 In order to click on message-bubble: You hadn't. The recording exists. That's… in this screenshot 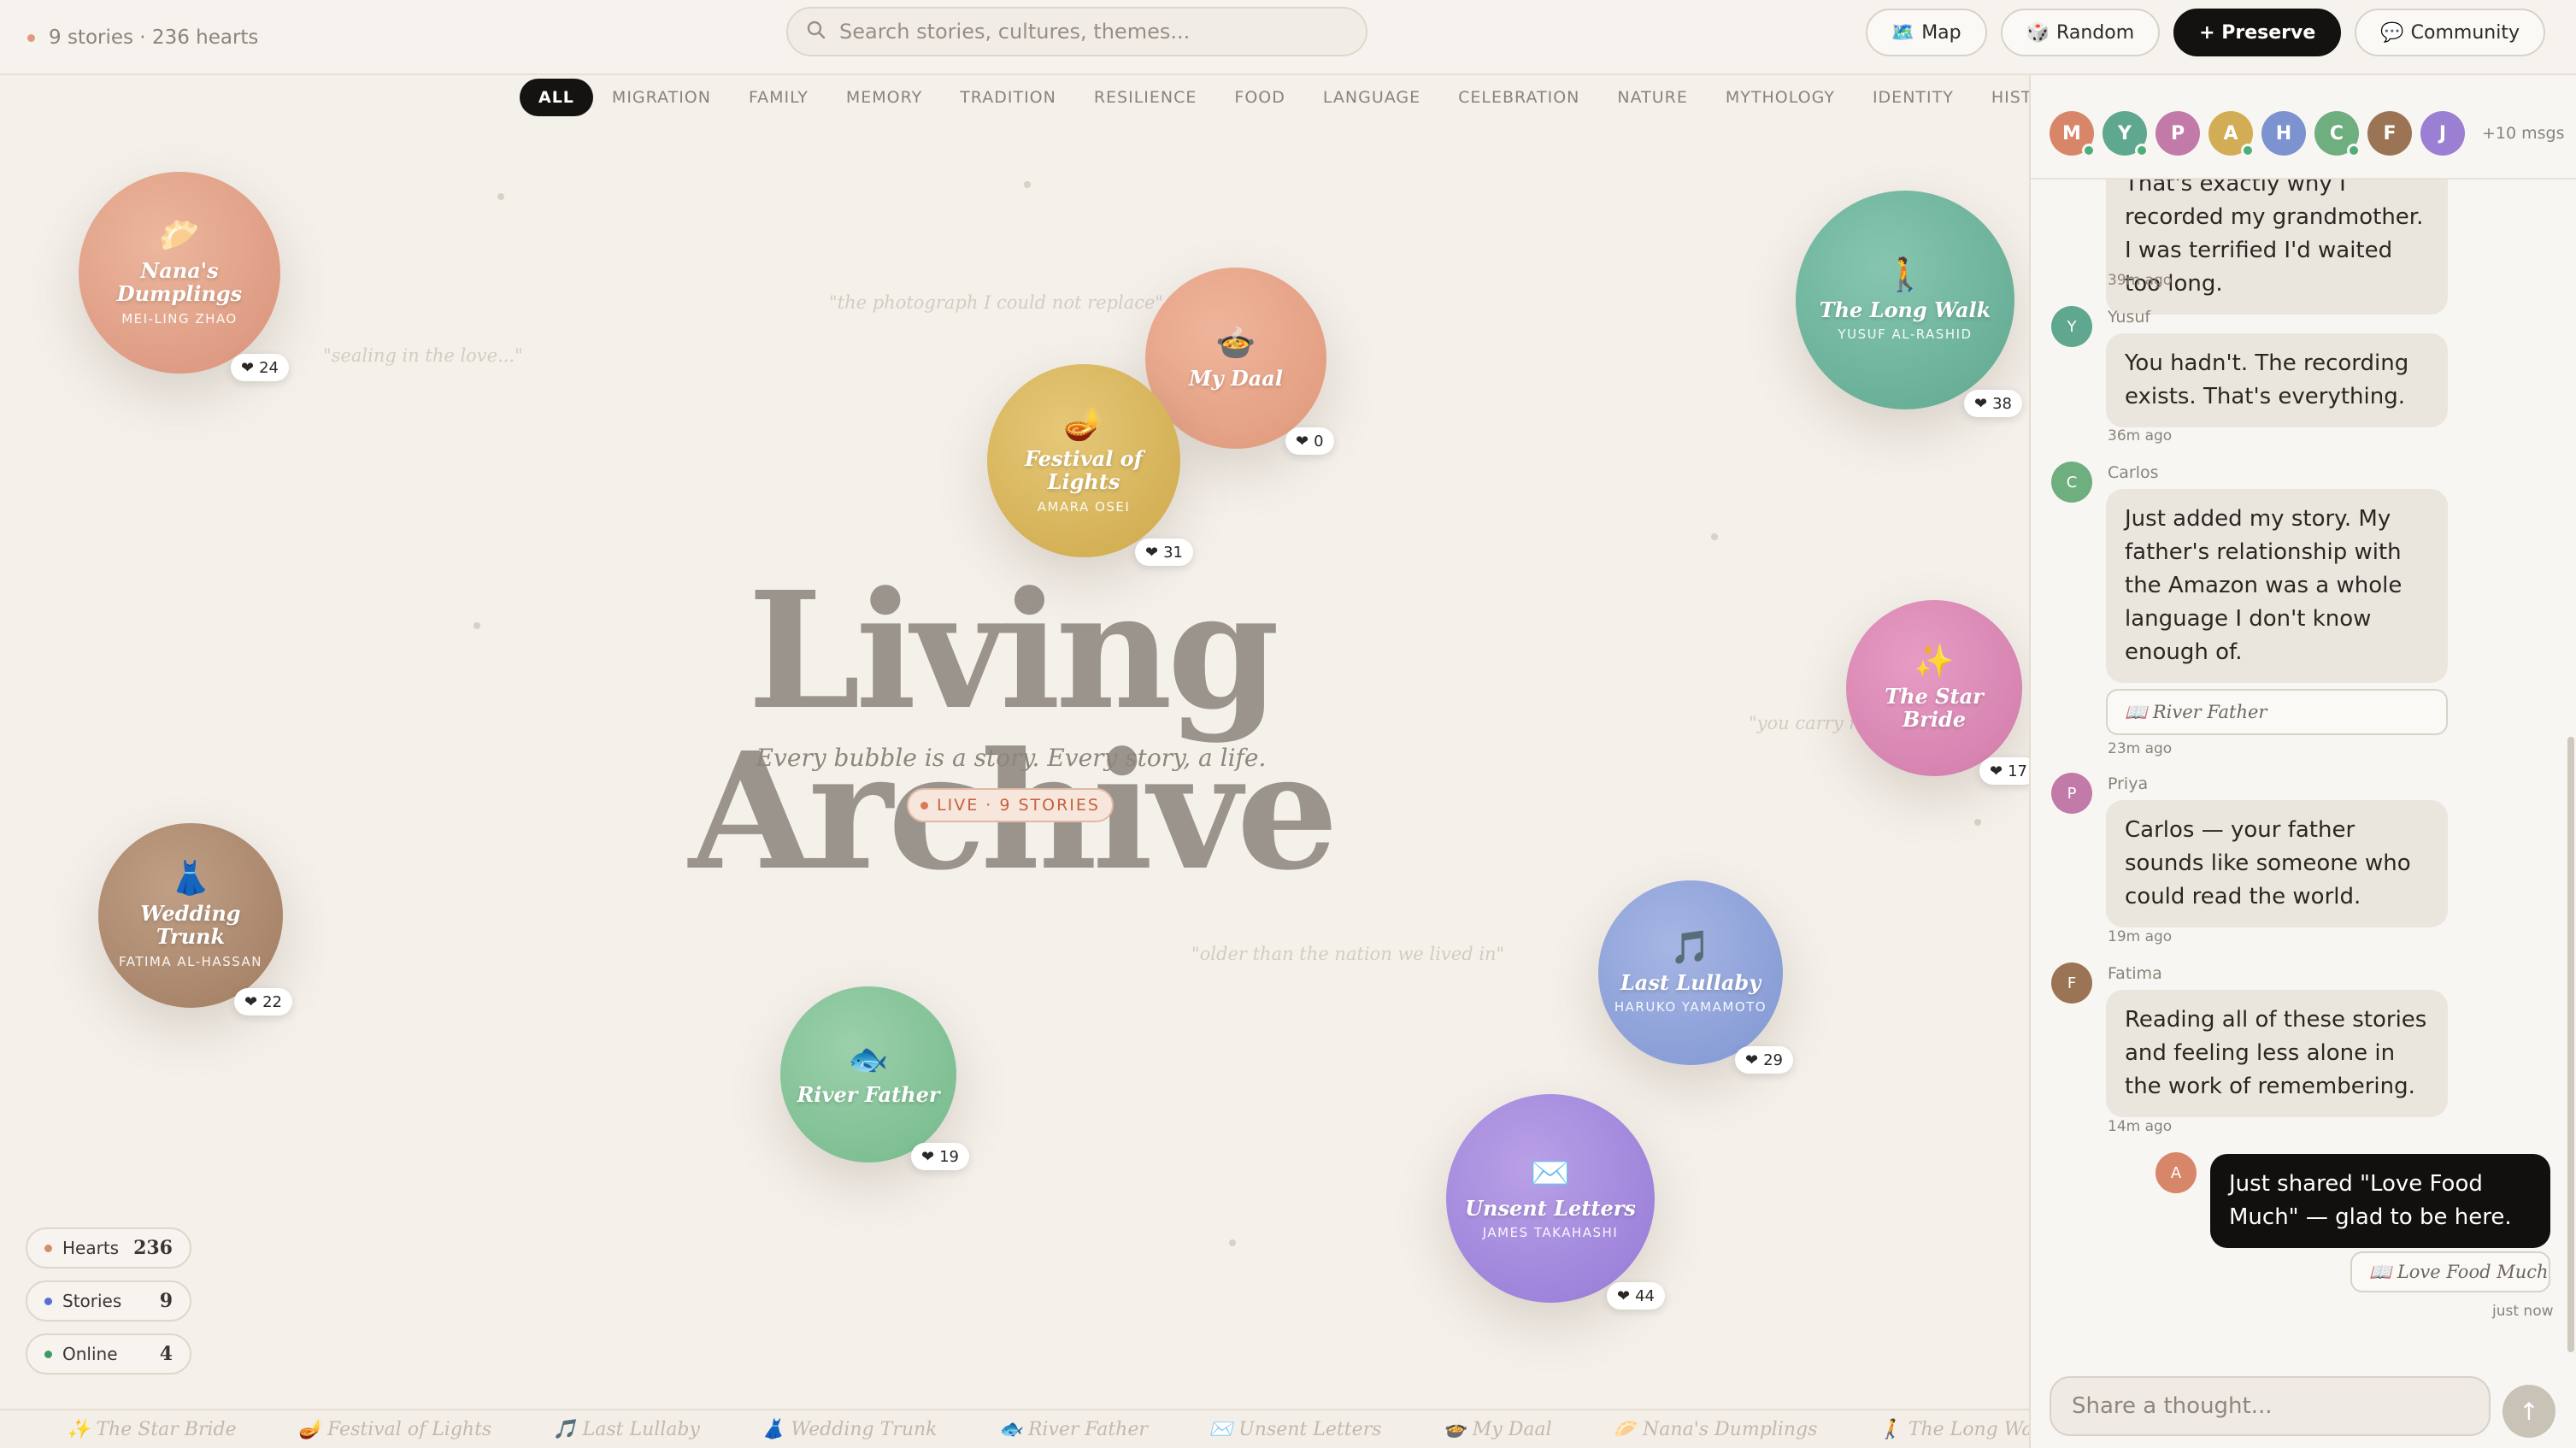, I will do `click(2277, 380)`.